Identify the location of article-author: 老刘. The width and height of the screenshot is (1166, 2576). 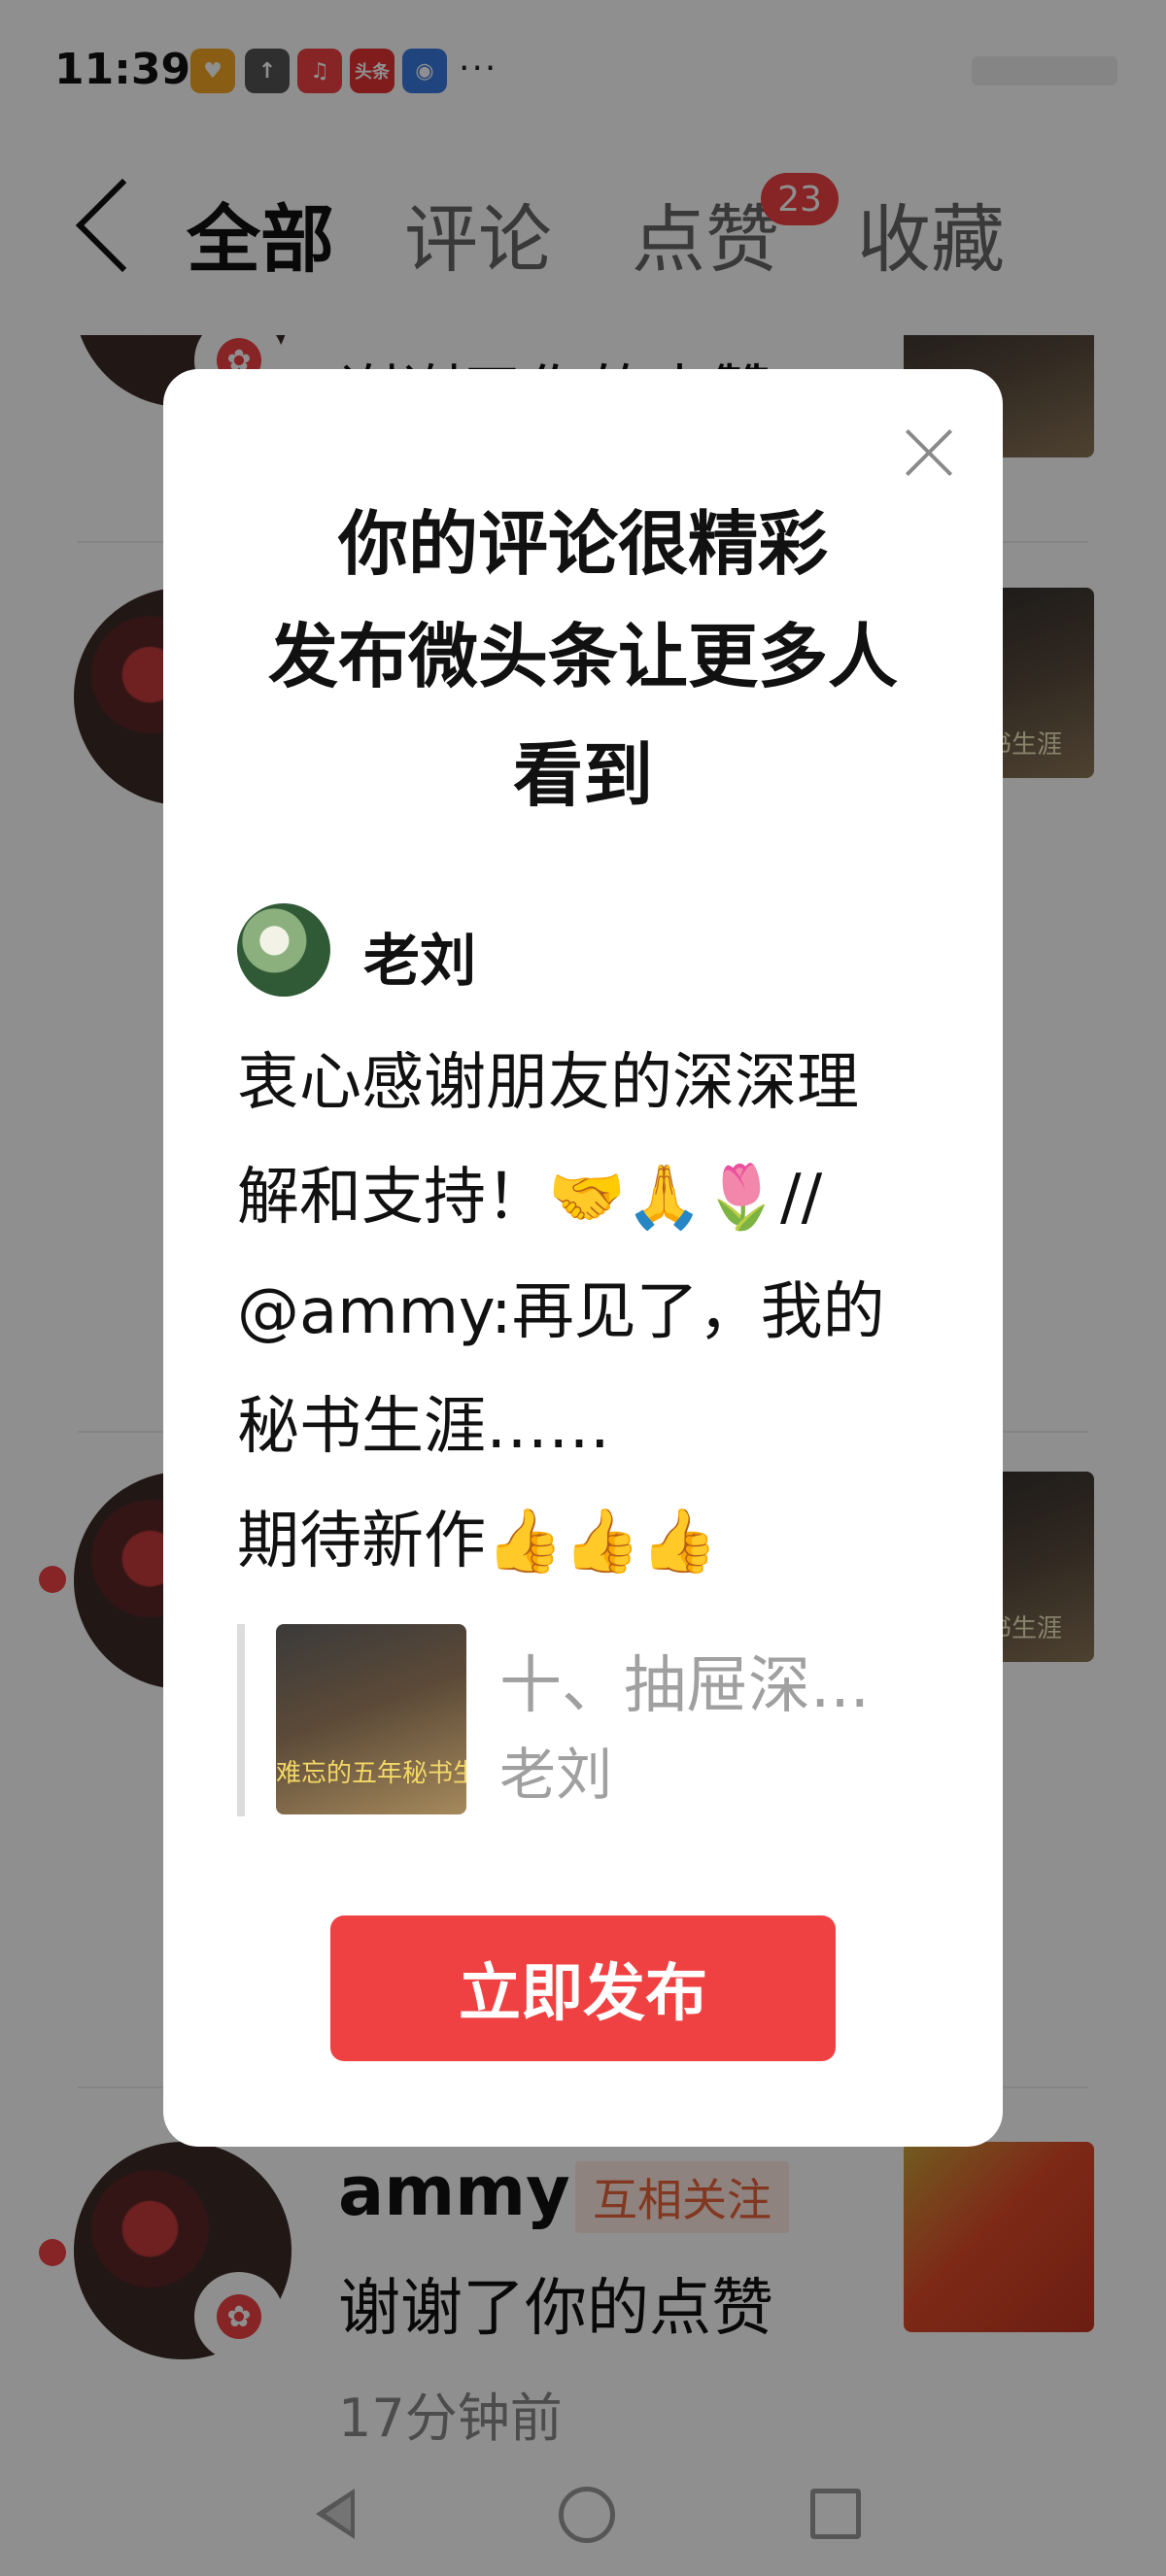
(556, 1775).